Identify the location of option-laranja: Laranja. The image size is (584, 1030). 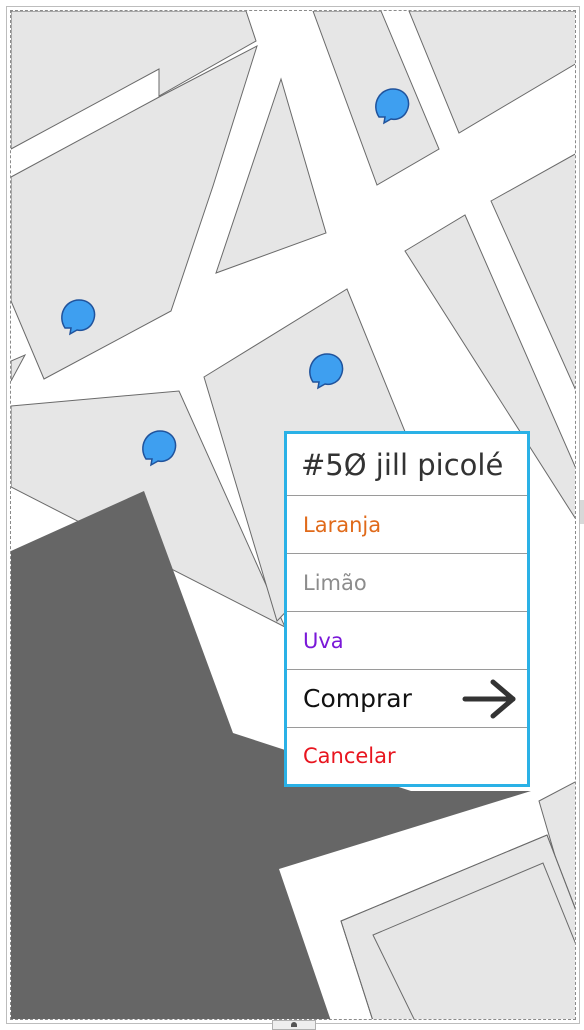
(407, 525).